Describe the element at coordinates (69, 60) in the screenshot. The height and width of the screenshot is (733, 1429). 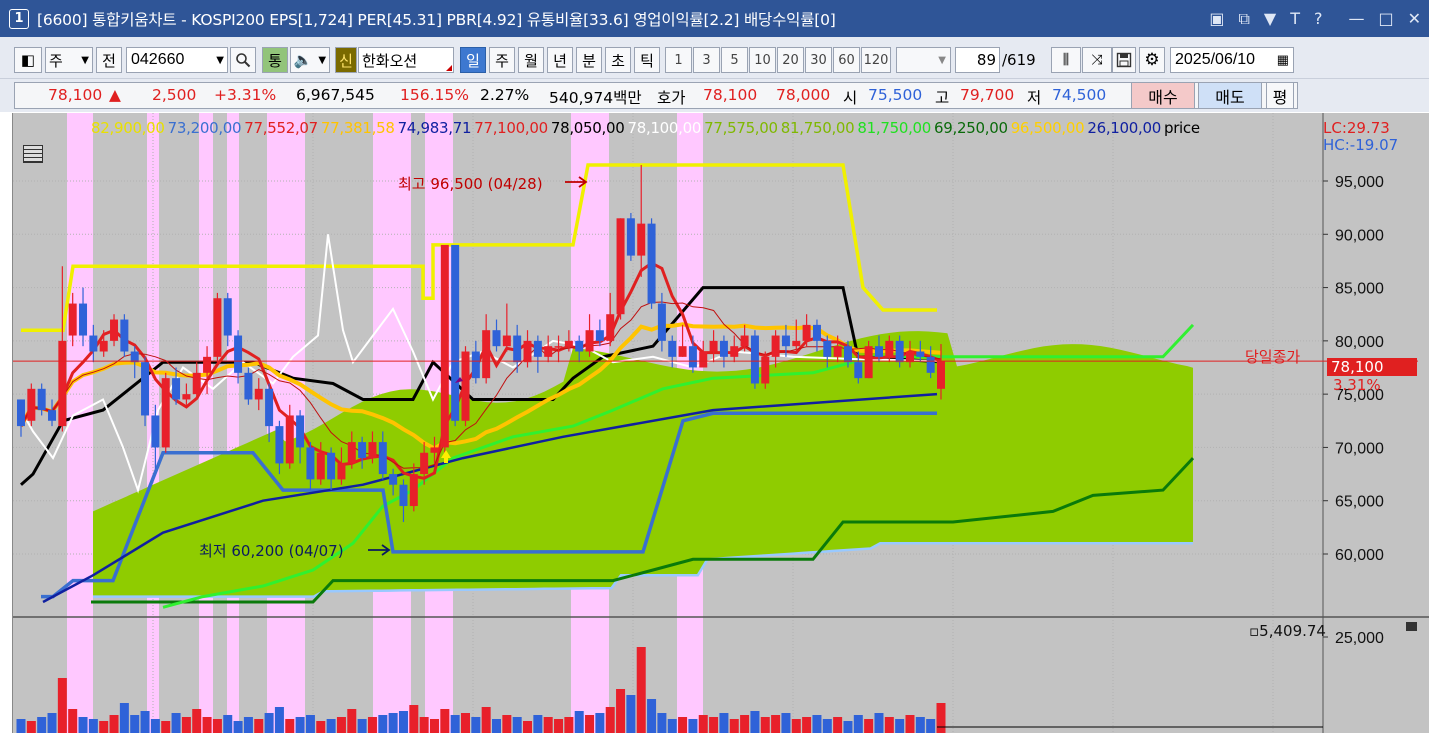
I see `period-select: 주 ▼` at that location.